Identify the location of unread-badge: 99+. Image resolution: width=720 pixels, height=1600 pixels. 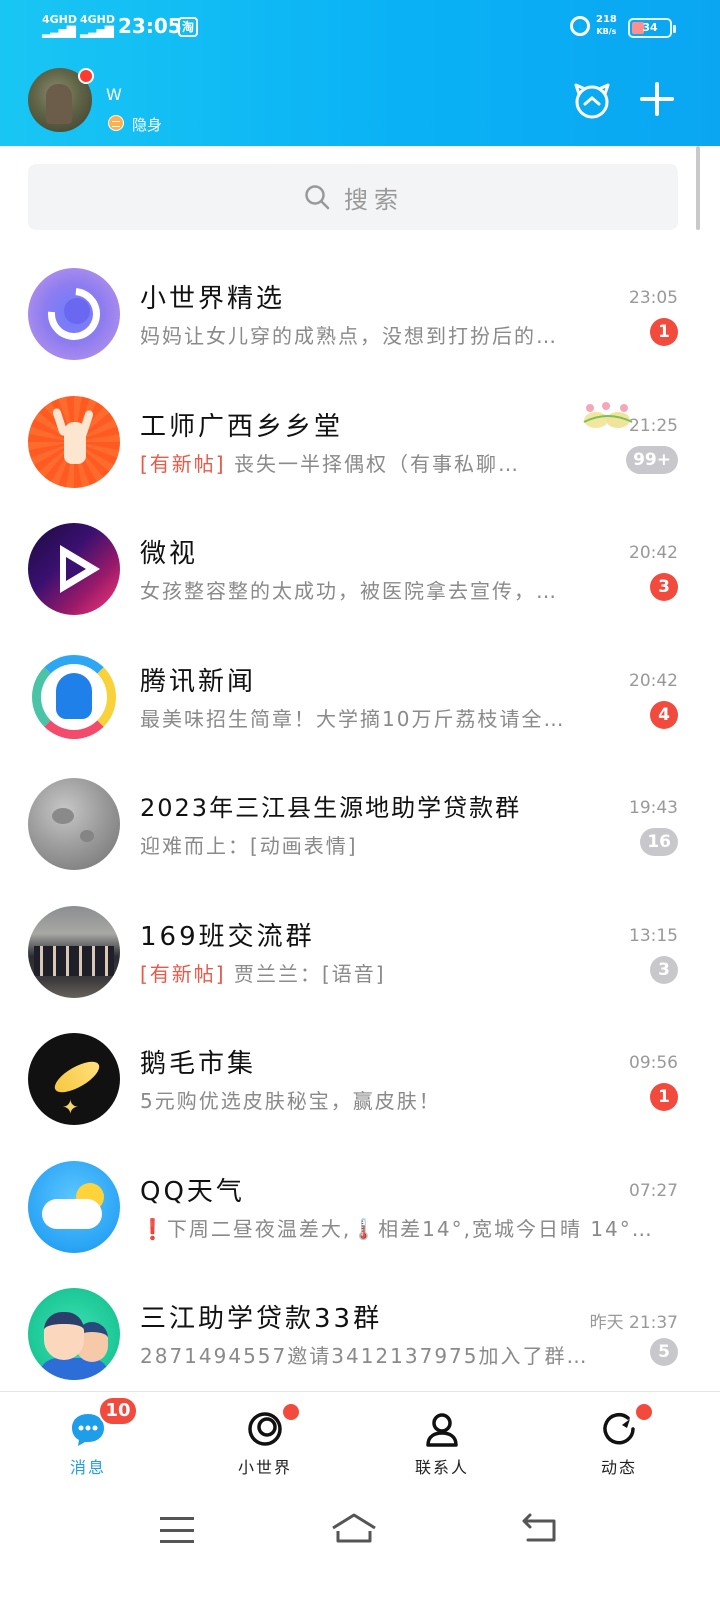
(652, 459).